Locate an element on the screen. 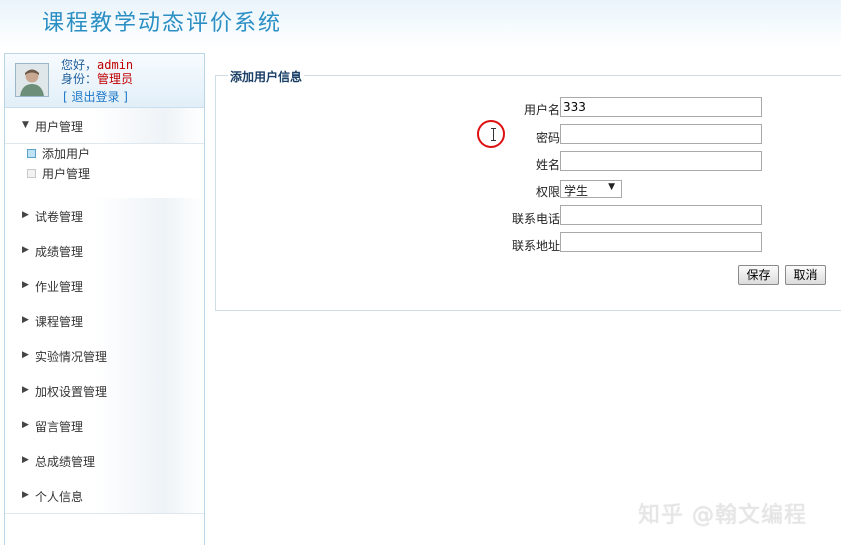 The width and height of the screenshot is (841, 545). menu-group-profile: ▶ 个人信息 is located at coordinates (104, 496).